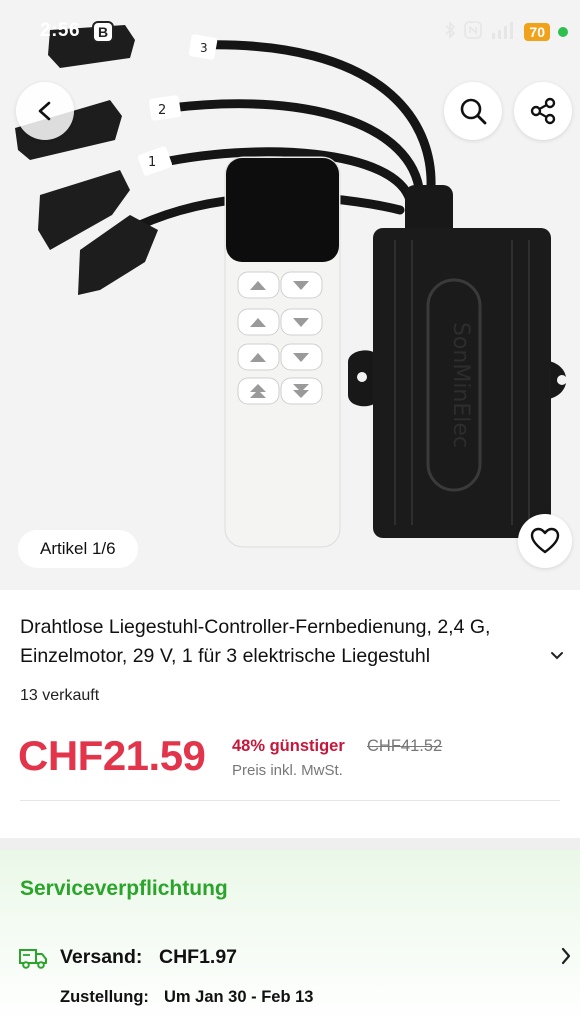 Image resolution: width=580 pixels, height=1024 pixels. What do you see at coordinates (101, 957) in the screenshot?
I see `shipping-label: Versand:` at bounding box center [101, 957].